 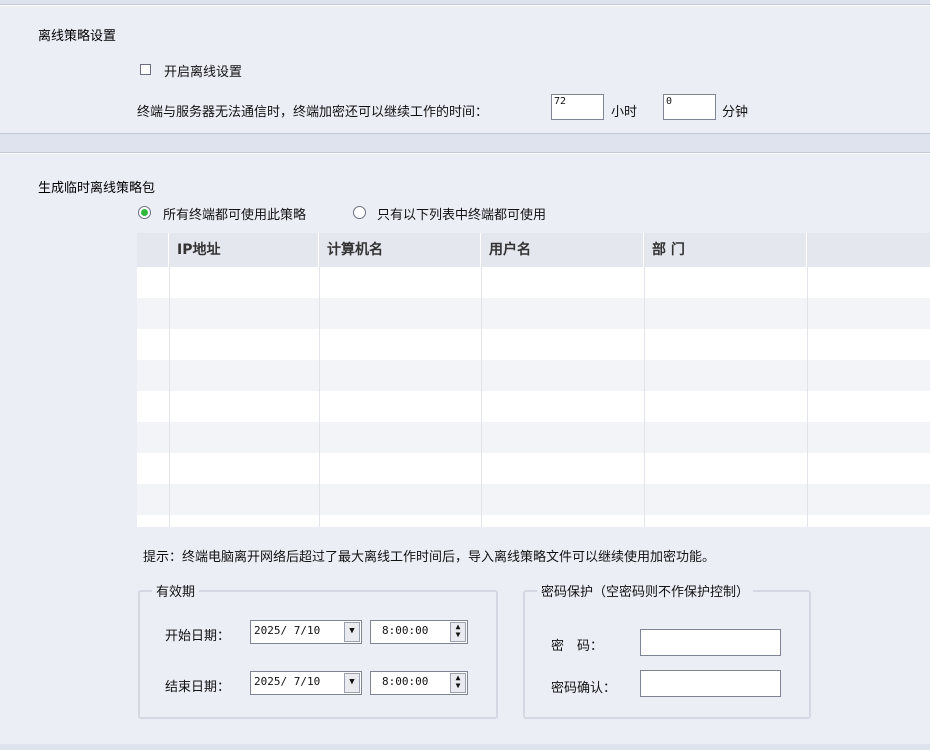 What do you see at coordinates (465, 143) in the screenshot?
I see `panel-separator` at bounding box center [465, 143].